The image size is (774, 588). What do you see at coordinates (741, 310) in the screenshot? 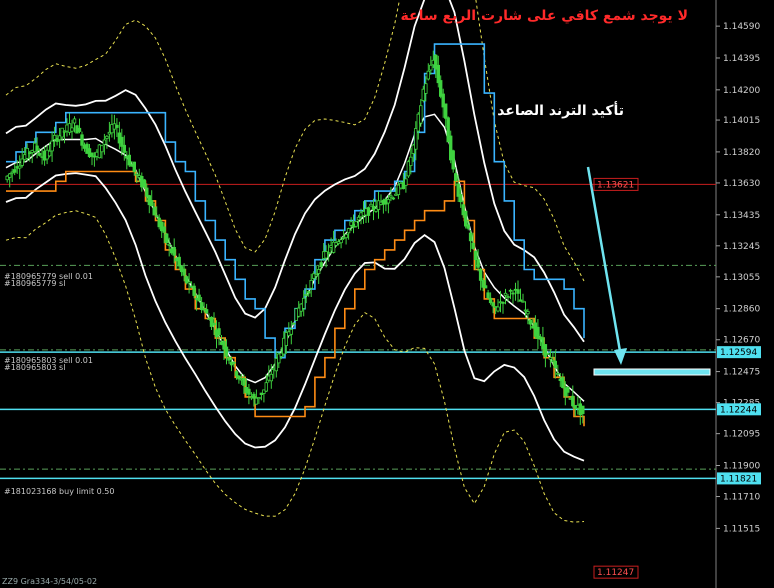
I see `y-tick-label: 1.12860` at bounding box center [741, 310].